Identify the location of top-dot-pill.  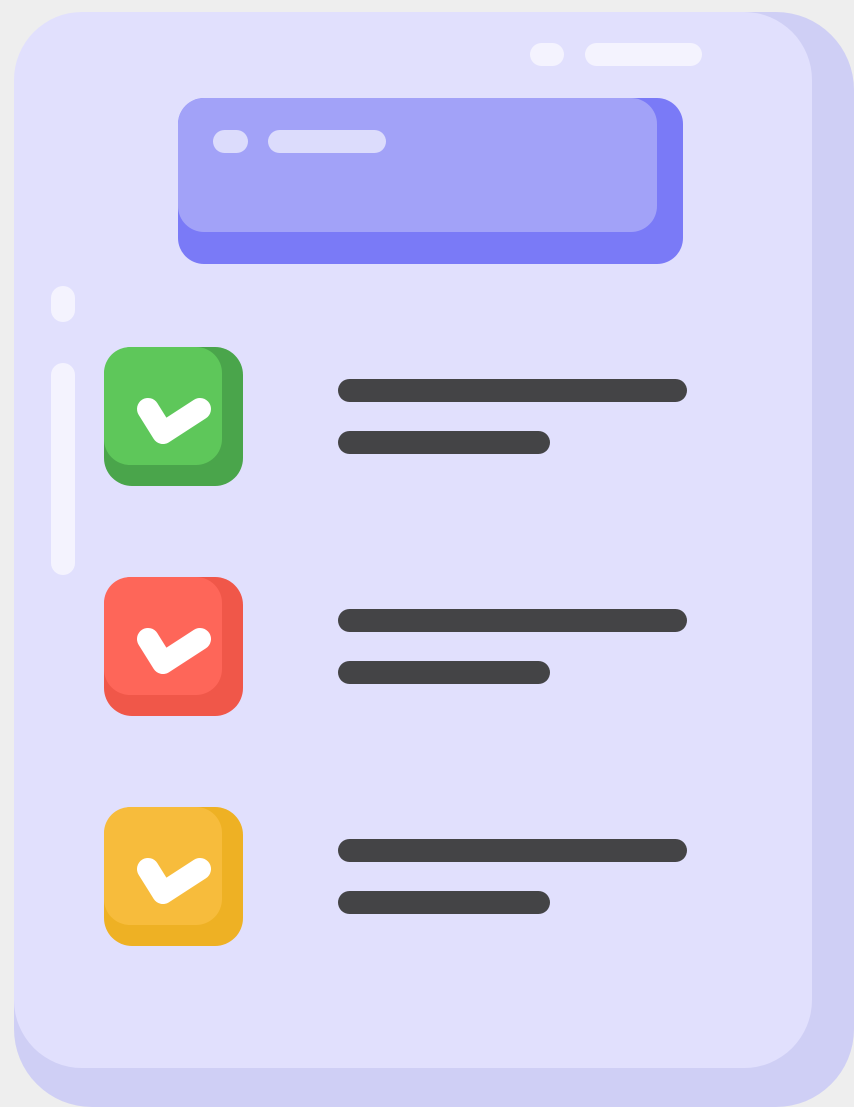
(547, 54).